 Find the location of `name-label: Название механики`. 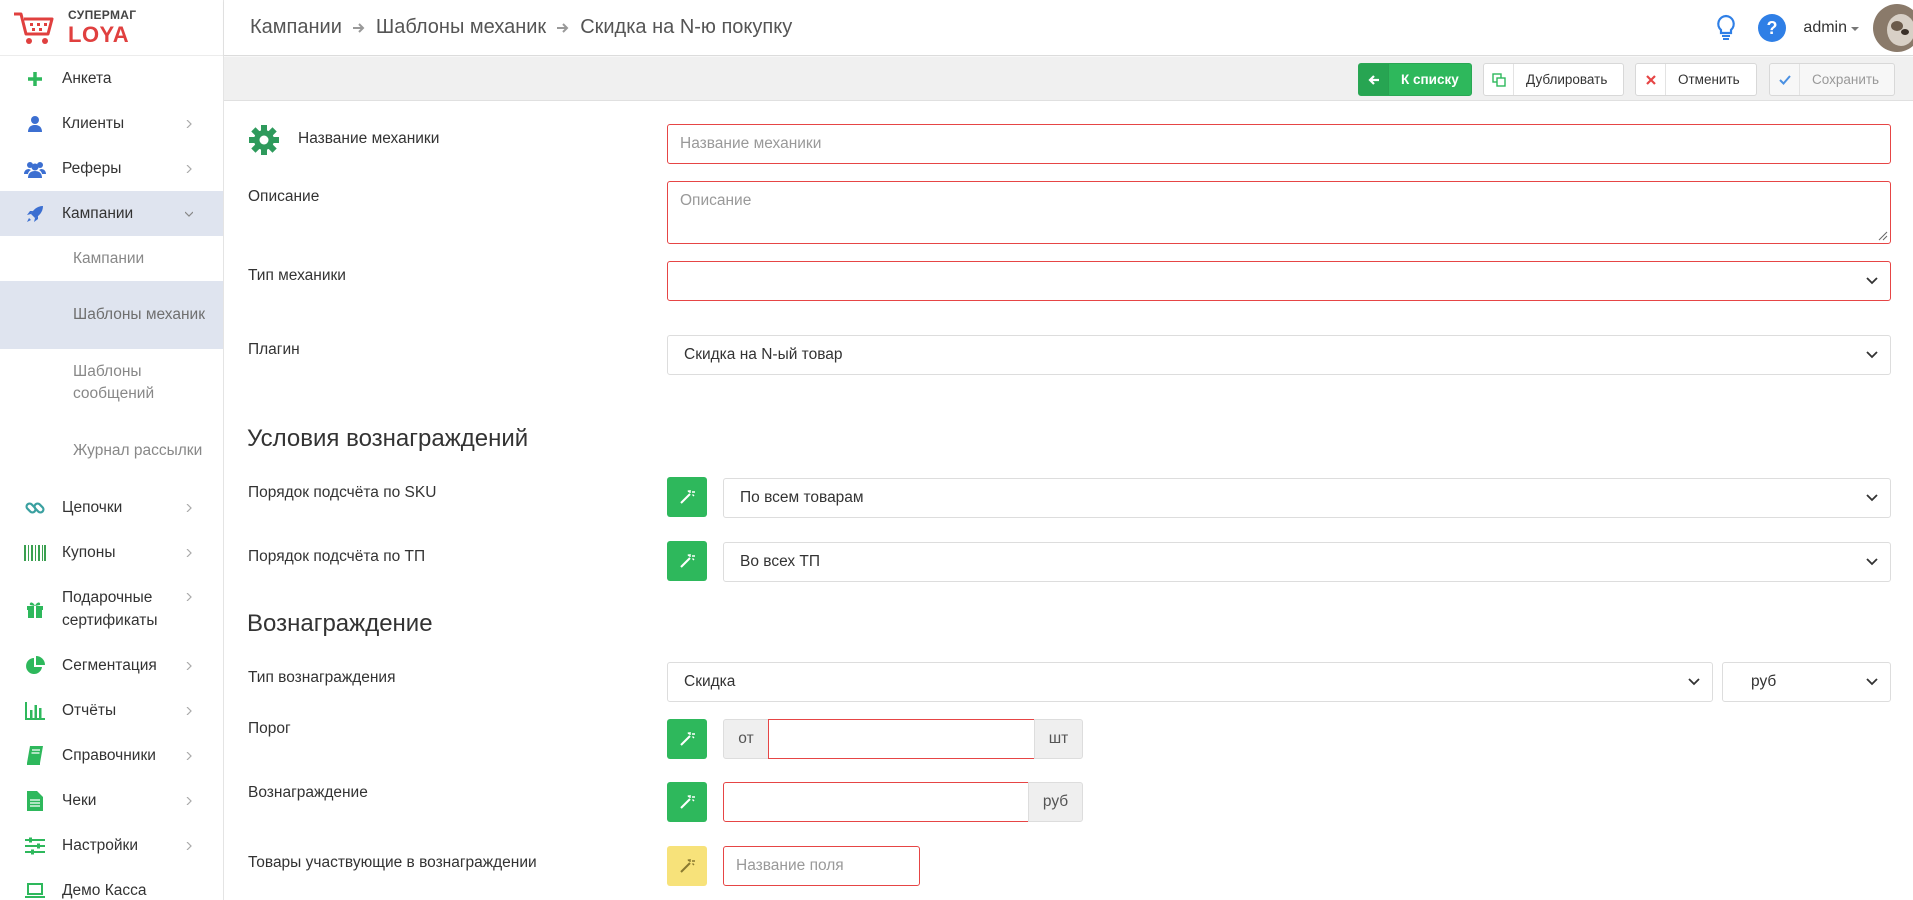

name-label: Название механики is located at coordinates (369, 138).